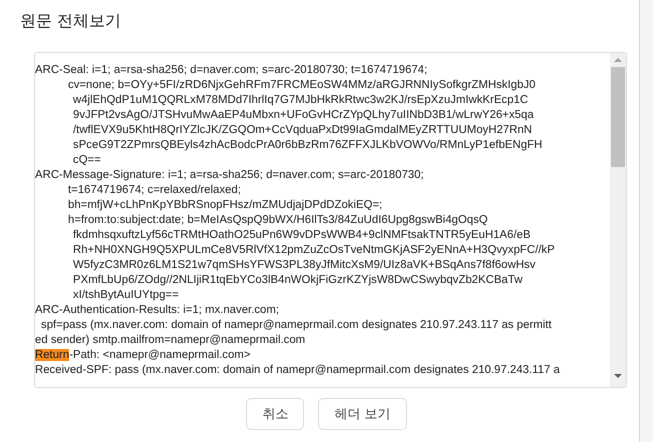 The height and width of the screenshot is (442, 653). What do you see at coordinates (296, 325) in the screenshot?
I see `header-line: spf=pass (mx.naver.com: domain of namepr@nameprmail.com designates 210.97.243.117 as permitt` at bounding box center [296, 325].